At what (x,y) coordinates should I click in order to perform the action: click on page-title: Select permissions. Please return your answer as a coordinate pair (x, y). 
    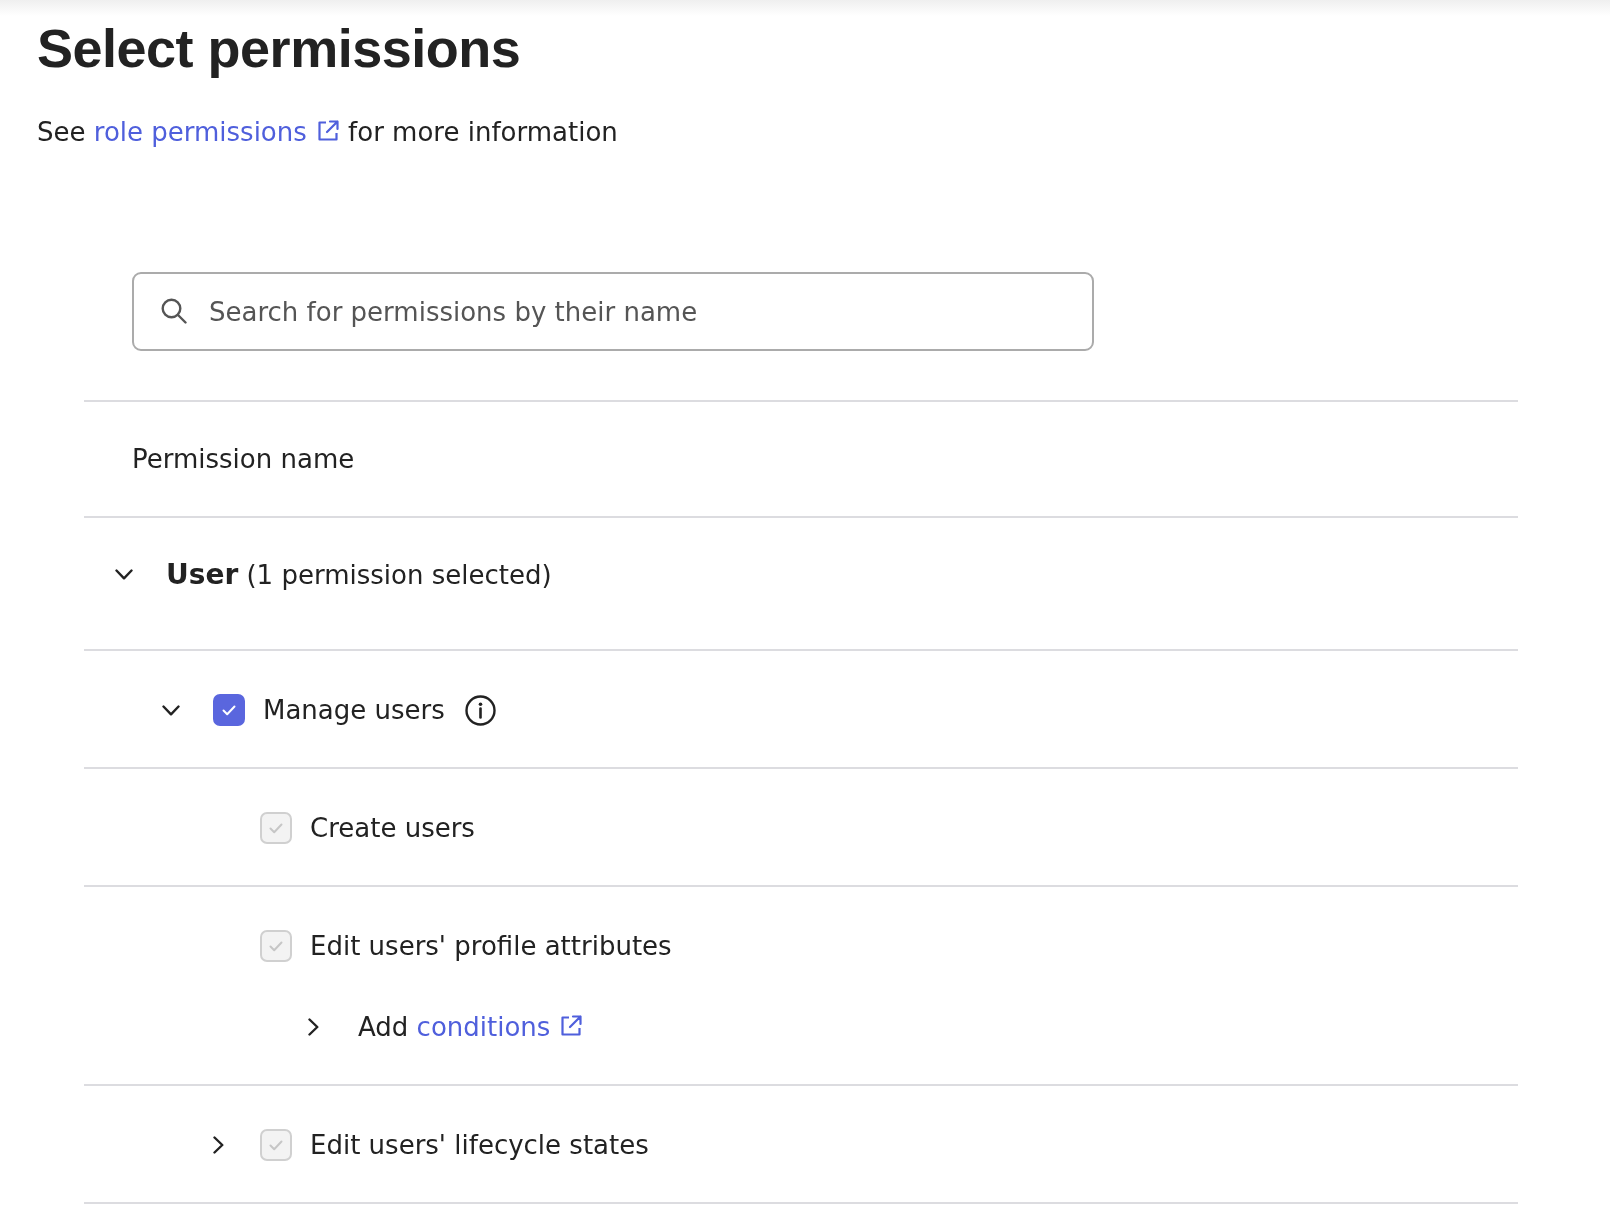
    Looking at the image, I should click on (279, 48).